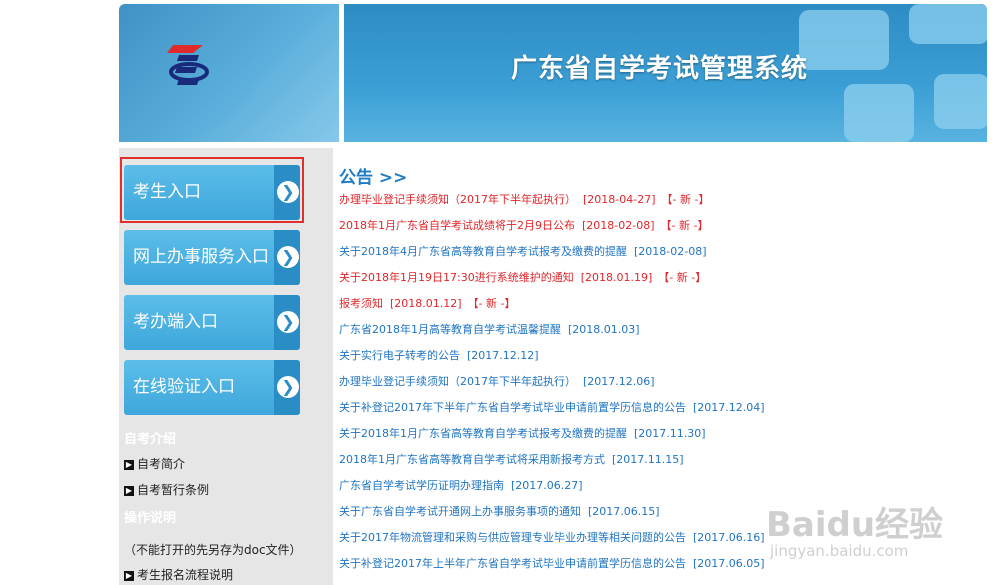  What do you see at coordinates (456, 277) in the screenshot?
I see `notice-link: 关于2018年1月19日17:30进行系统维护的通知` at bounding box center [456, 277].